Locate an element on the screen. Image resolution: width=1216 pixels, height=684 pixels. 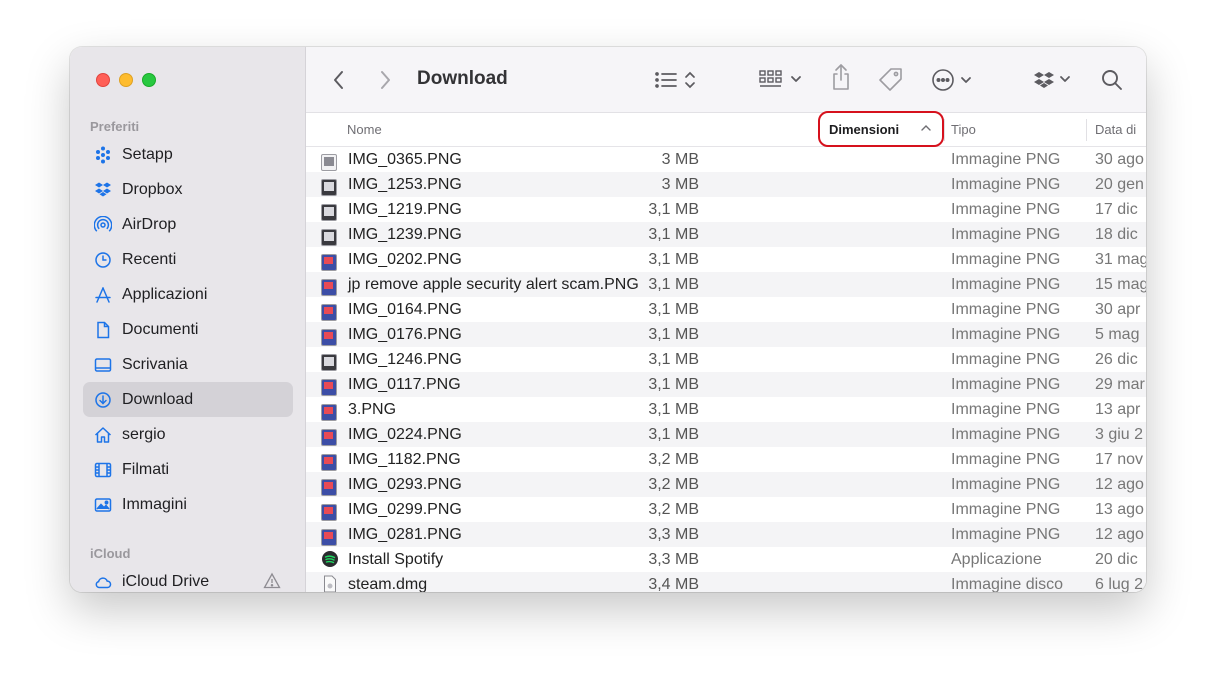
sidebar-item-label: Immagini is located at coordinates (154, 504).